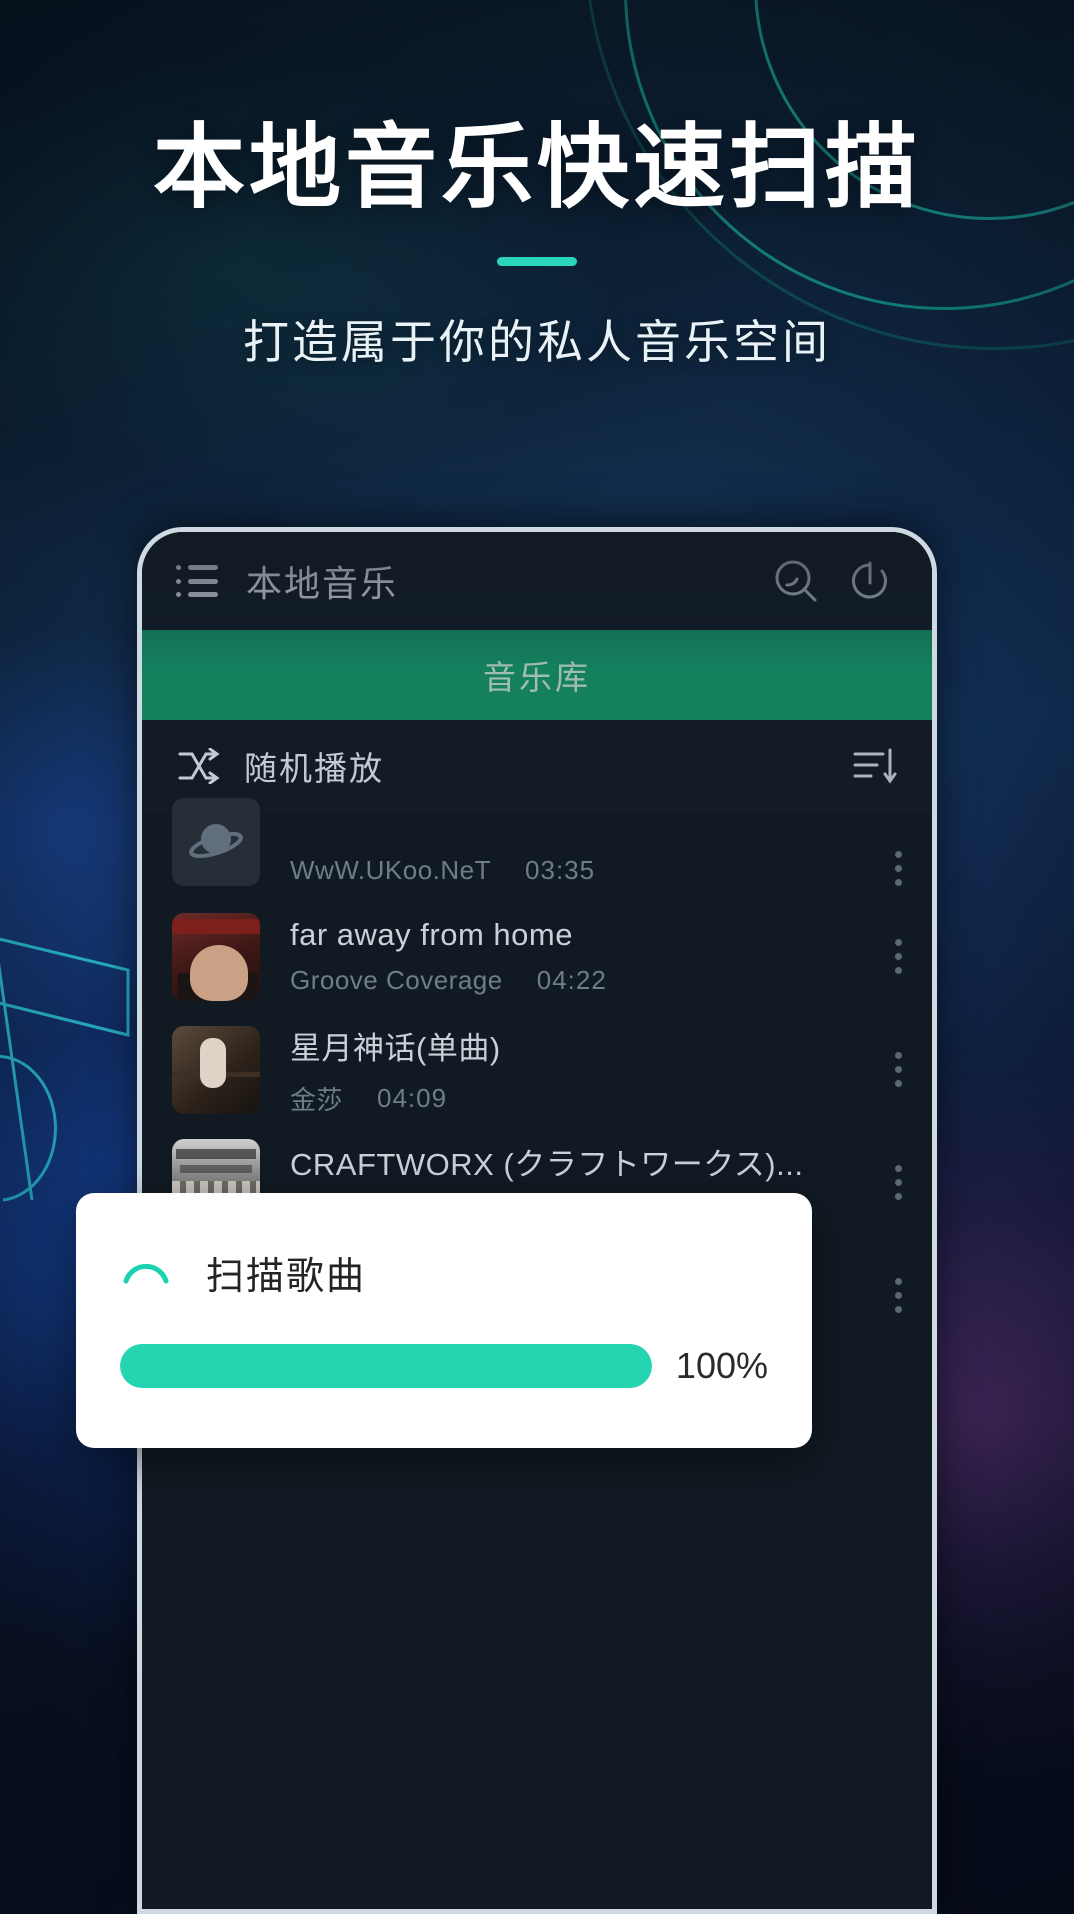  Describe the element at coordinates (582, 1070) in the screenshot. I see `song-info: 星月神话(单曲) 金莎 04:09` at that location.